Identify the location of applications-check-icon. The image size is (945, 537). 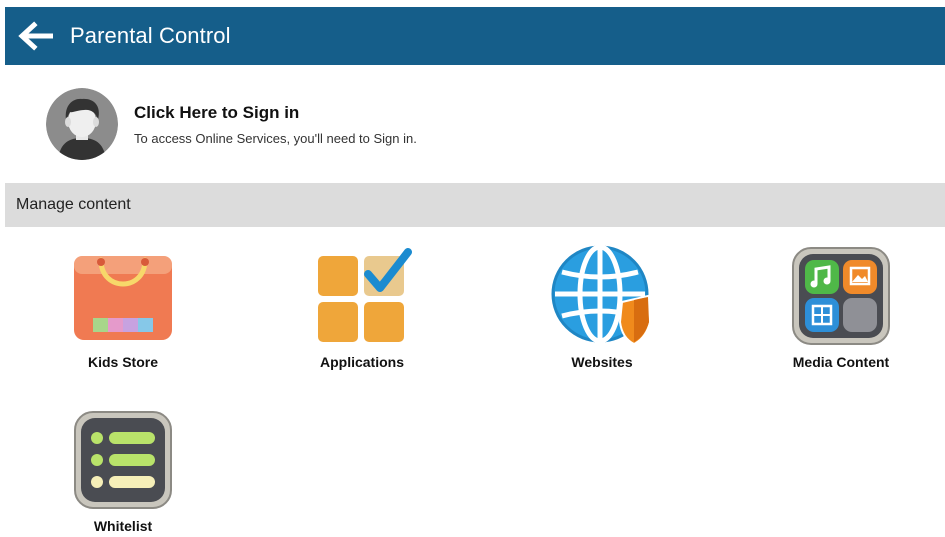
(362, 296).